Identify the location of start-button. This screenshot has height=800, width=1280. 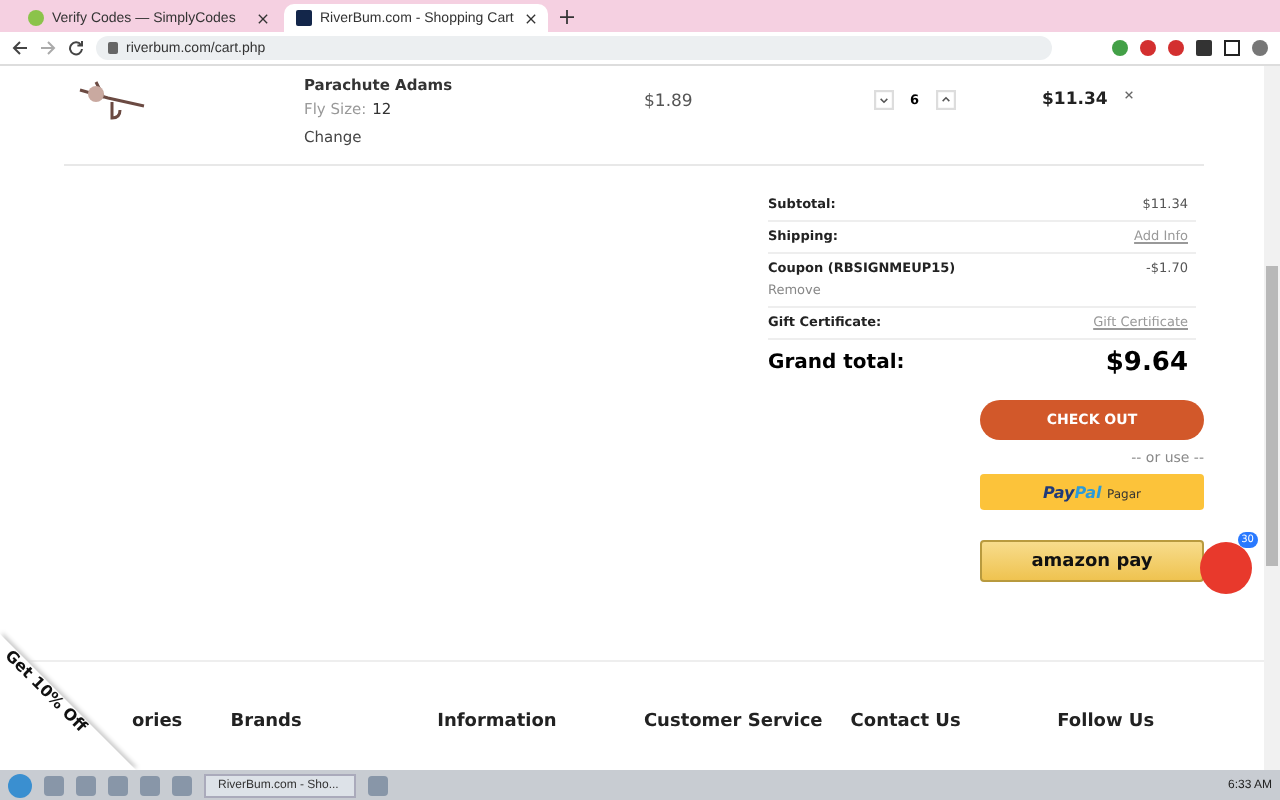
(20, 785).